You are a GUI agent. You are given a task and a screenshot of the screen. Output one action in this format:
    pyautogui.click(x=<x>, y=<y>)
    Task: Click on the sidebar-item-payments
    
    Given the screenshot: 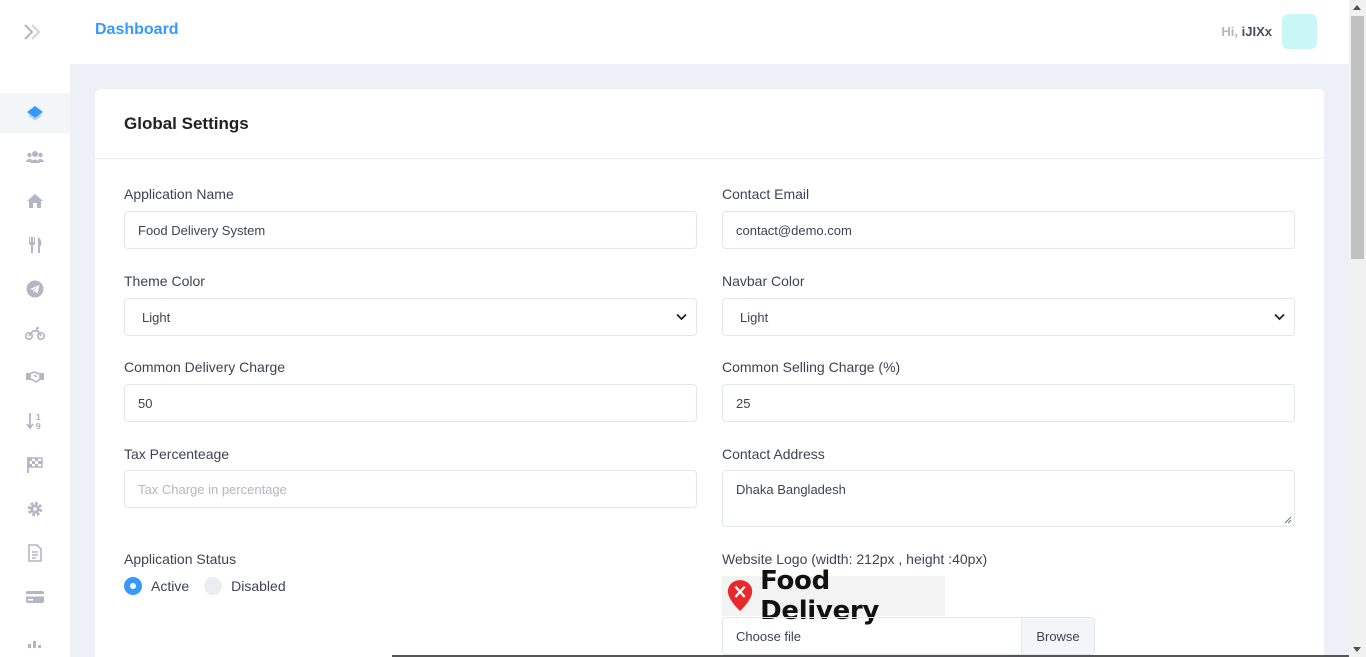 What is the action you would take?
    pyautogui.click(x=35, y=597)
    